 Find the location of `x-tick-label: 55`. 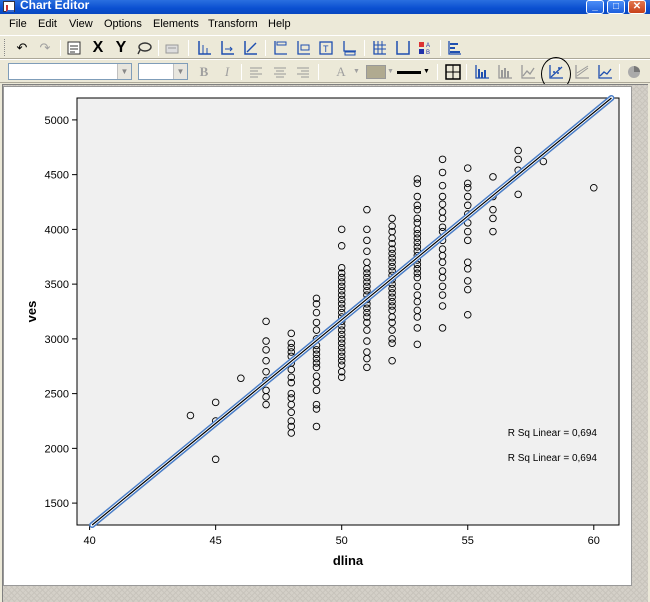

x-tick-label: 55 is located at coordinates (468, 541).